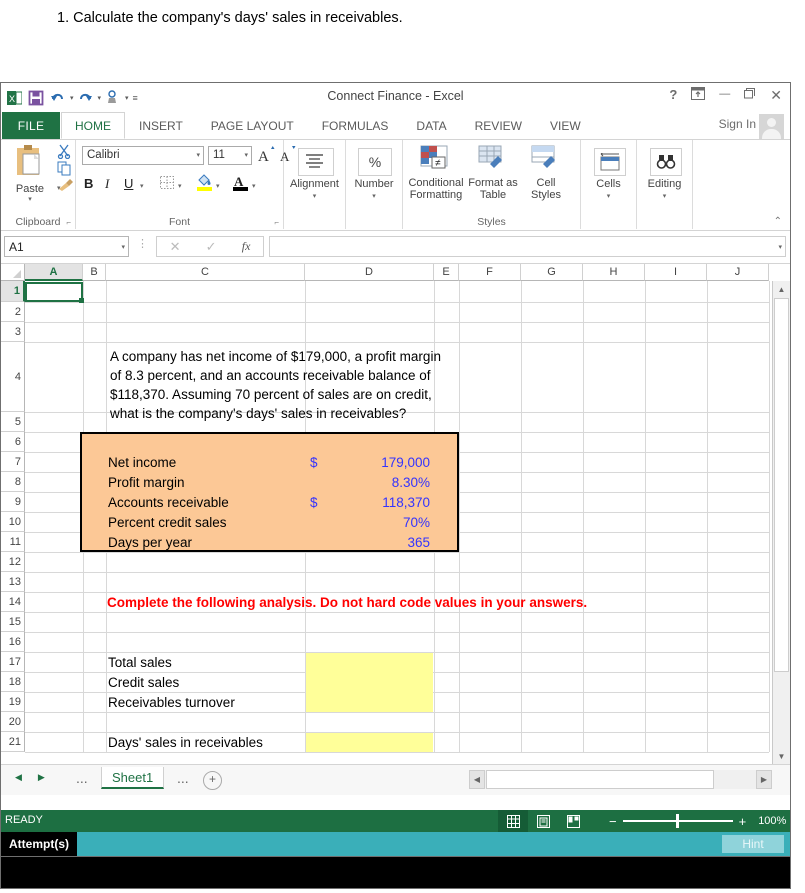  What do you see at coordinates (436, 172) in the screenshot?
I see `conditional-formatting-button: ≠ Conditional Formatting` at bounding box center [436, 172].